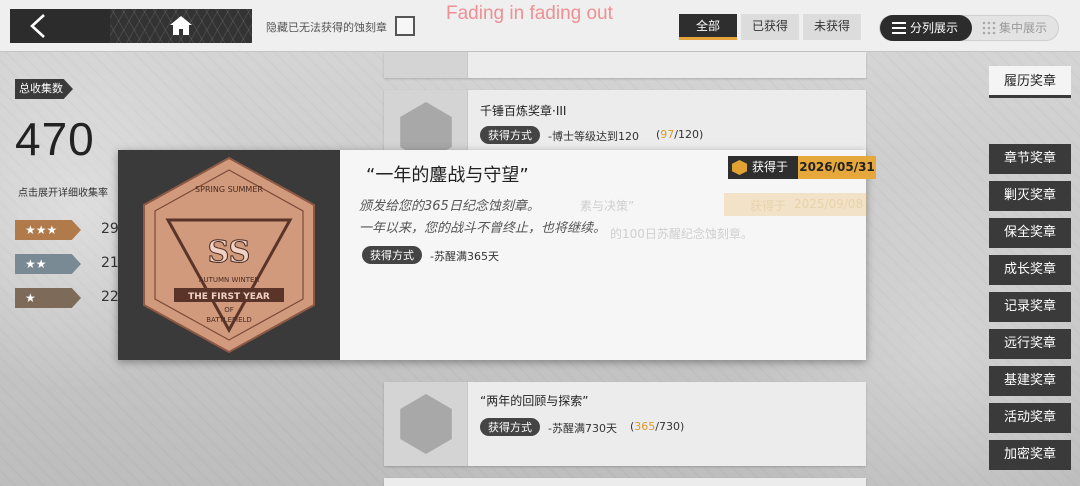 This screenshot has height=486, width=1080. I want to click on medal-title: “两年的回顾与探索”, so click(534, 401).